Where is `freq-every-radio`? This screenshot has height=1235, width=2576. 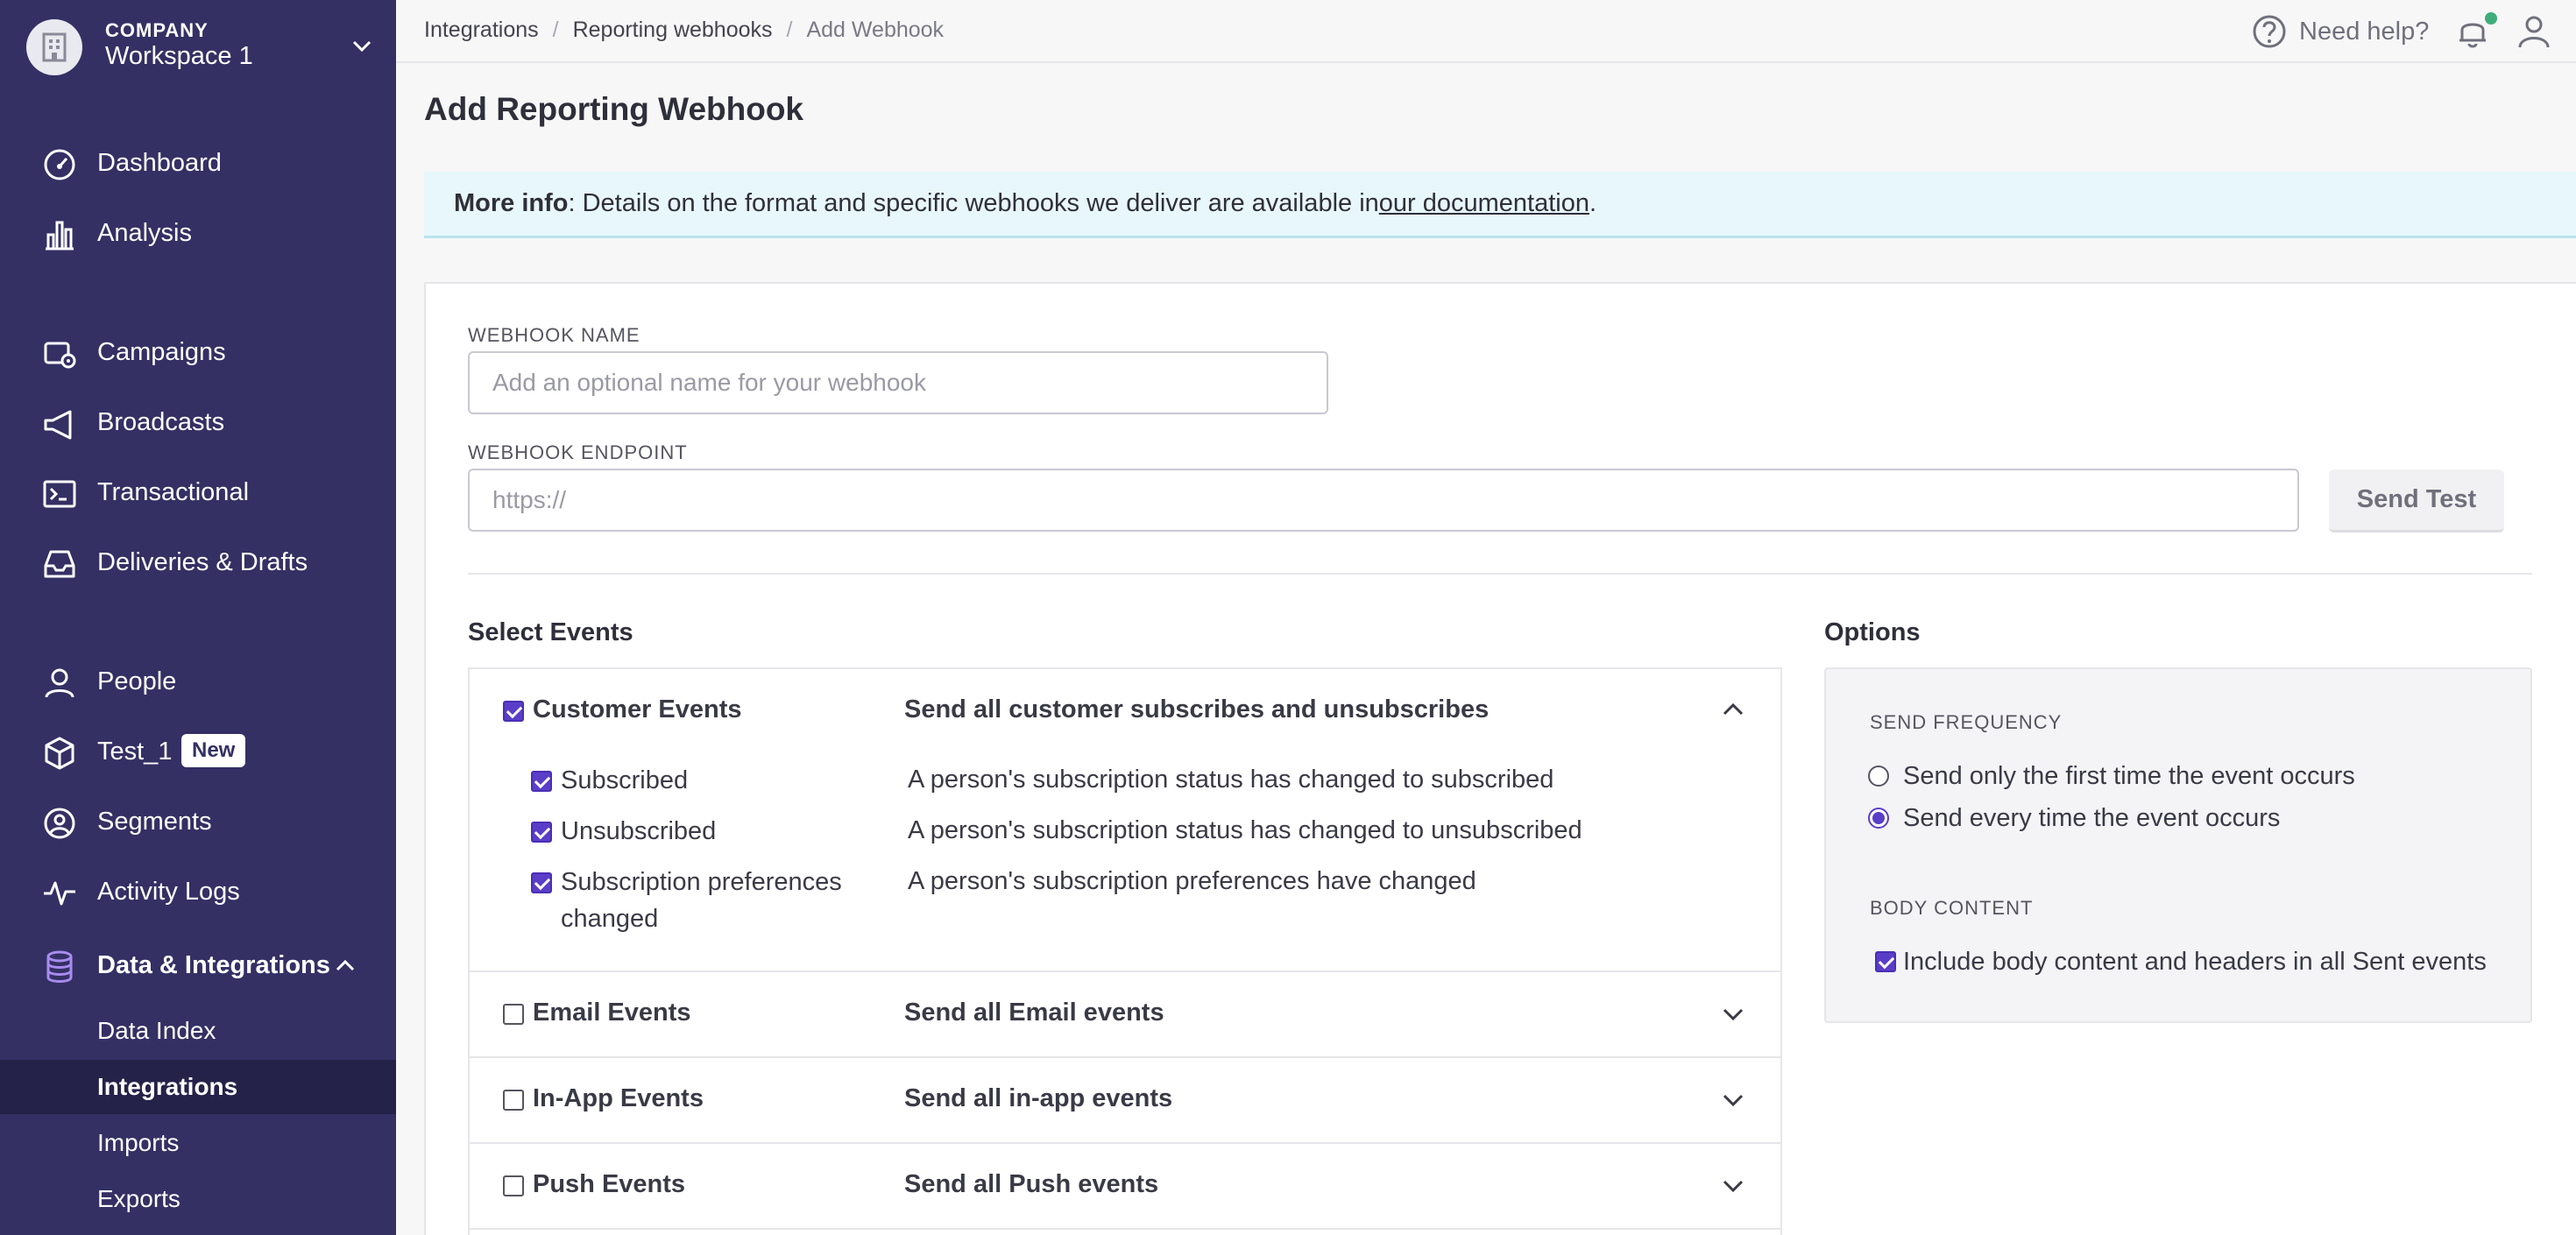
freq-every-radio is located at coordinates (1878, 818).